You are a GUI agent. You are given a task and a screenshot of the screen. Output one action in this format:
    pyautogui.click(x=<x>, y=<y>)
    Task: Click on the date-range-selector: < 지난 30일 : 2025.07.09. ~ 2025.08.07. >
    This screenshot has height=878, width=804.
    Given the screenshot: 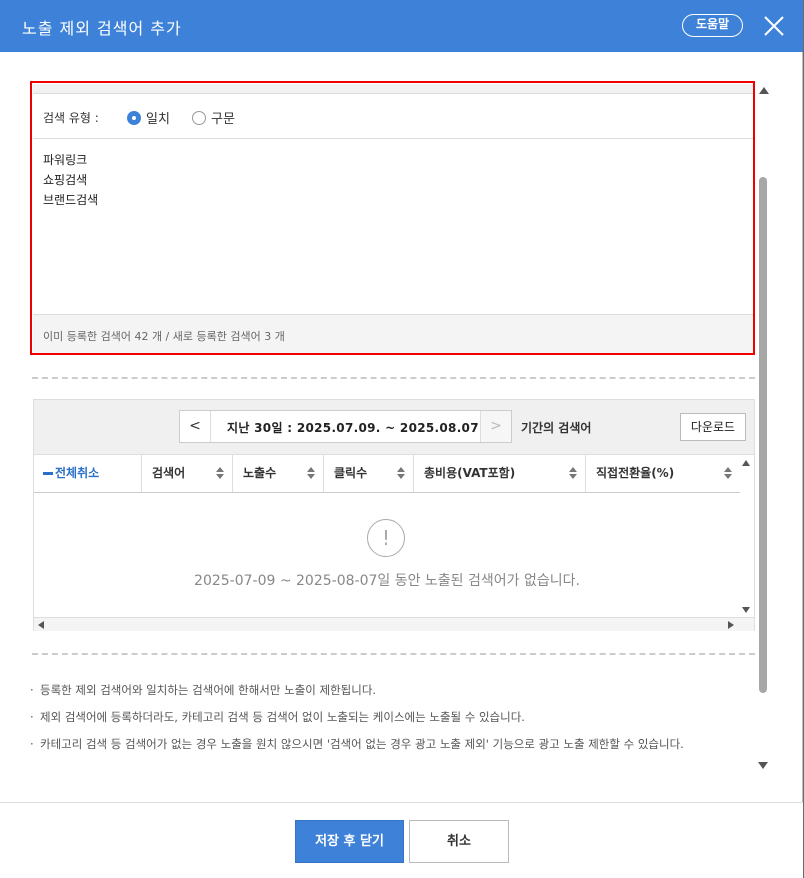 What is the action you would take?
    pyautogui.click(x=345, y=426)
    